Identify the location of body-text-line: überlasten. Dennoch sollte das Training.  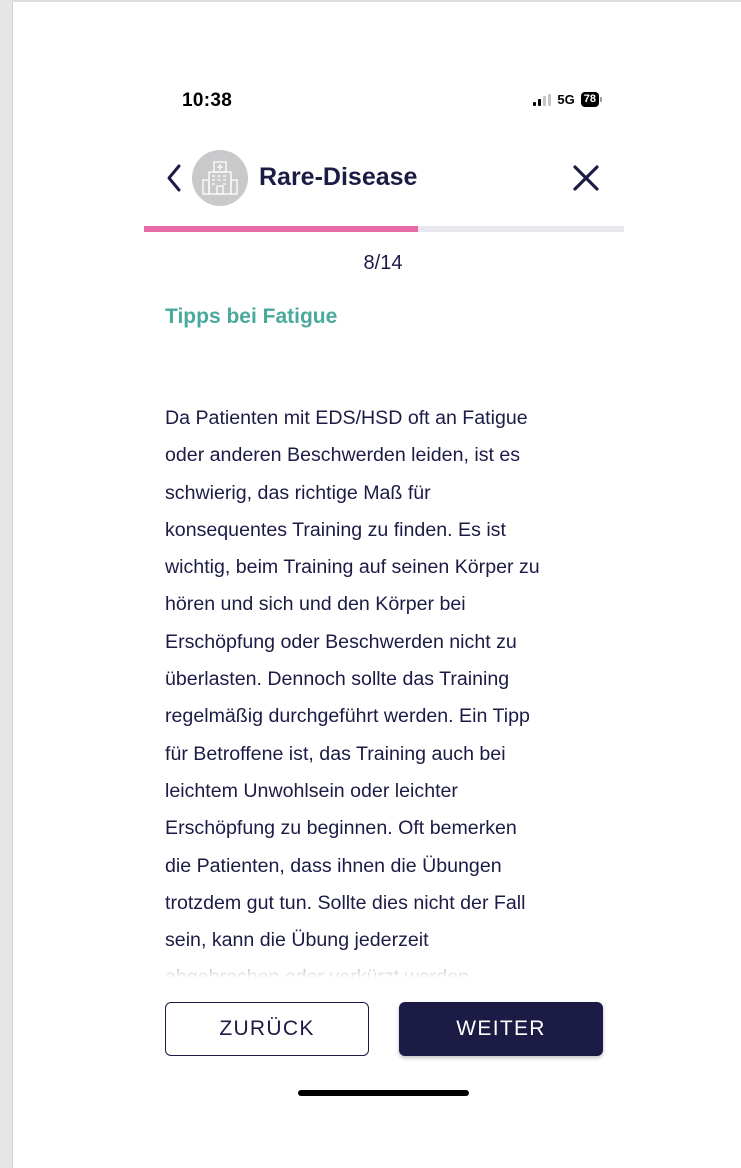
(337, 679).